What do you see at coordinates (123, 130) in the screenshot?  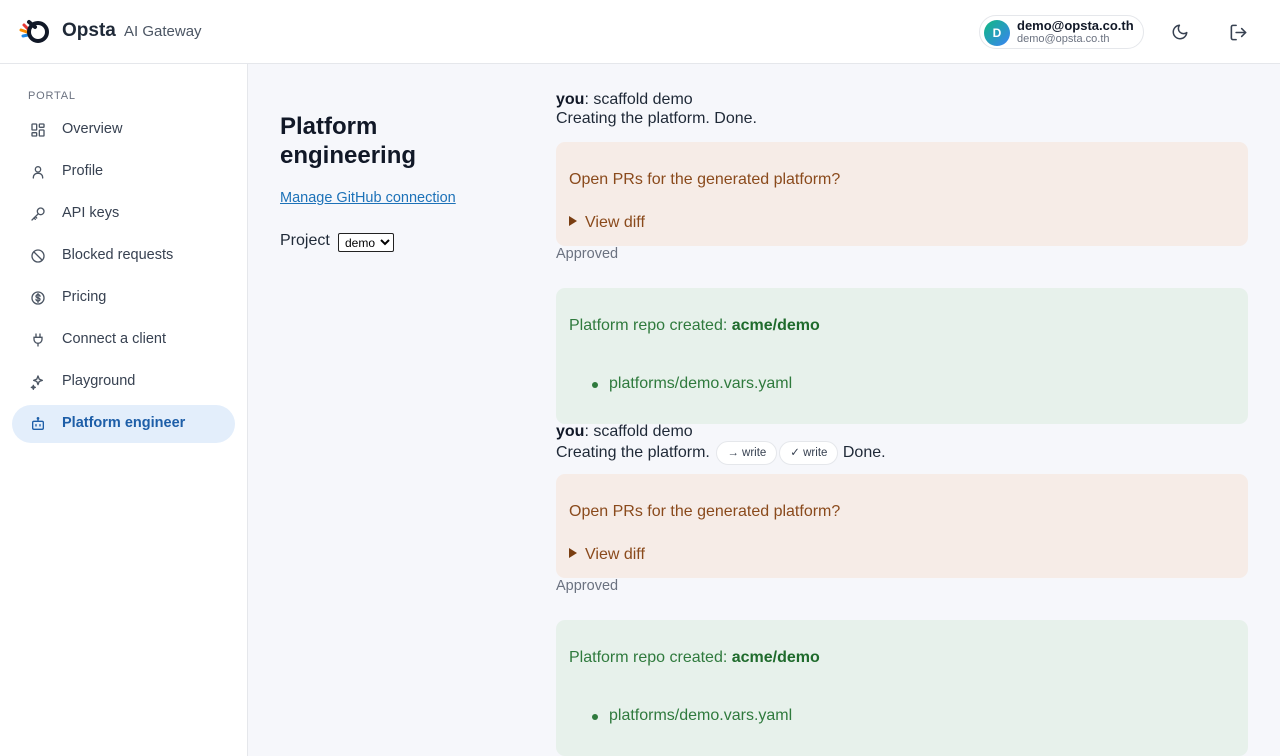 I see `sidebar-item-overview: Overview` at bounding box center [123, 130].